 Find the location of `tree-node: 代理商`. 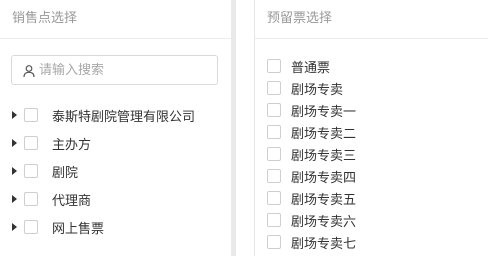

tree-node: 代理商 is located at coordinates (97, 199).